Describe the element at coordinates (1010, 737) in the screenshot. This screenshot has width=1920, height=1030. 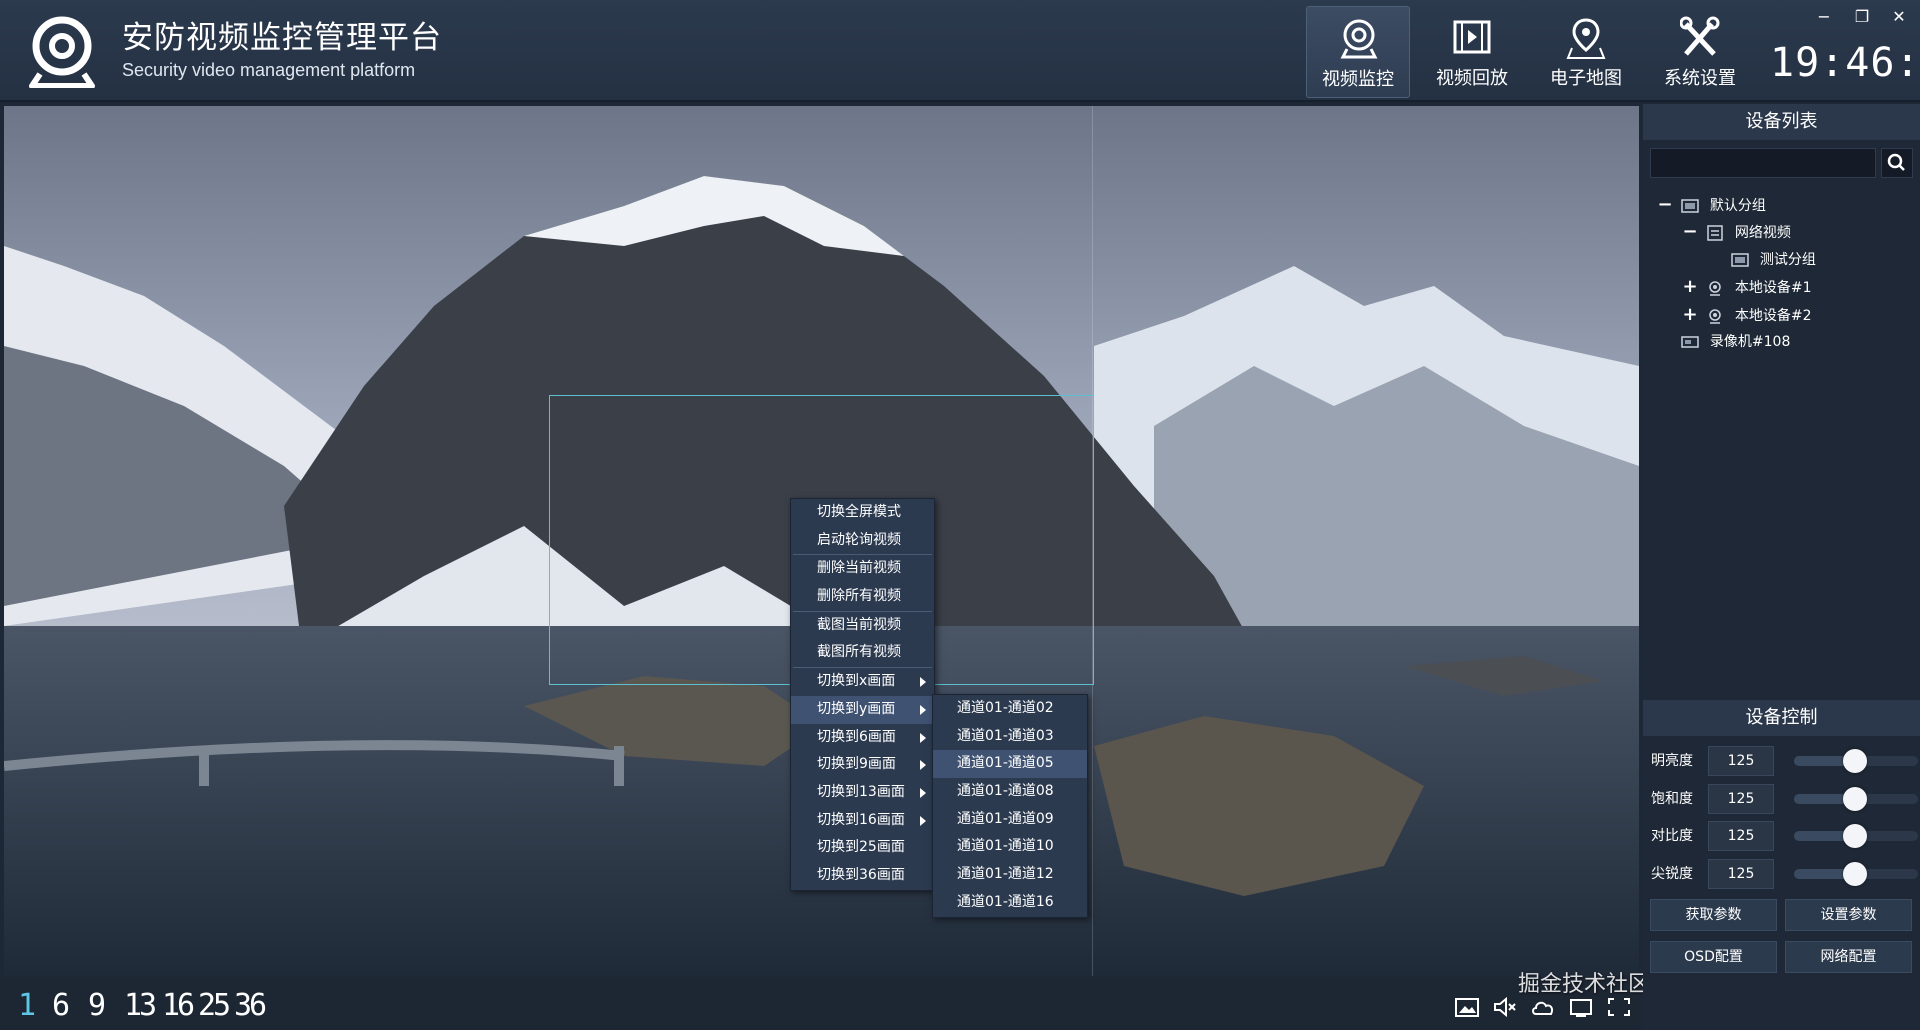
I see `submenu-item-channel: 通道01-通道03` at that location.